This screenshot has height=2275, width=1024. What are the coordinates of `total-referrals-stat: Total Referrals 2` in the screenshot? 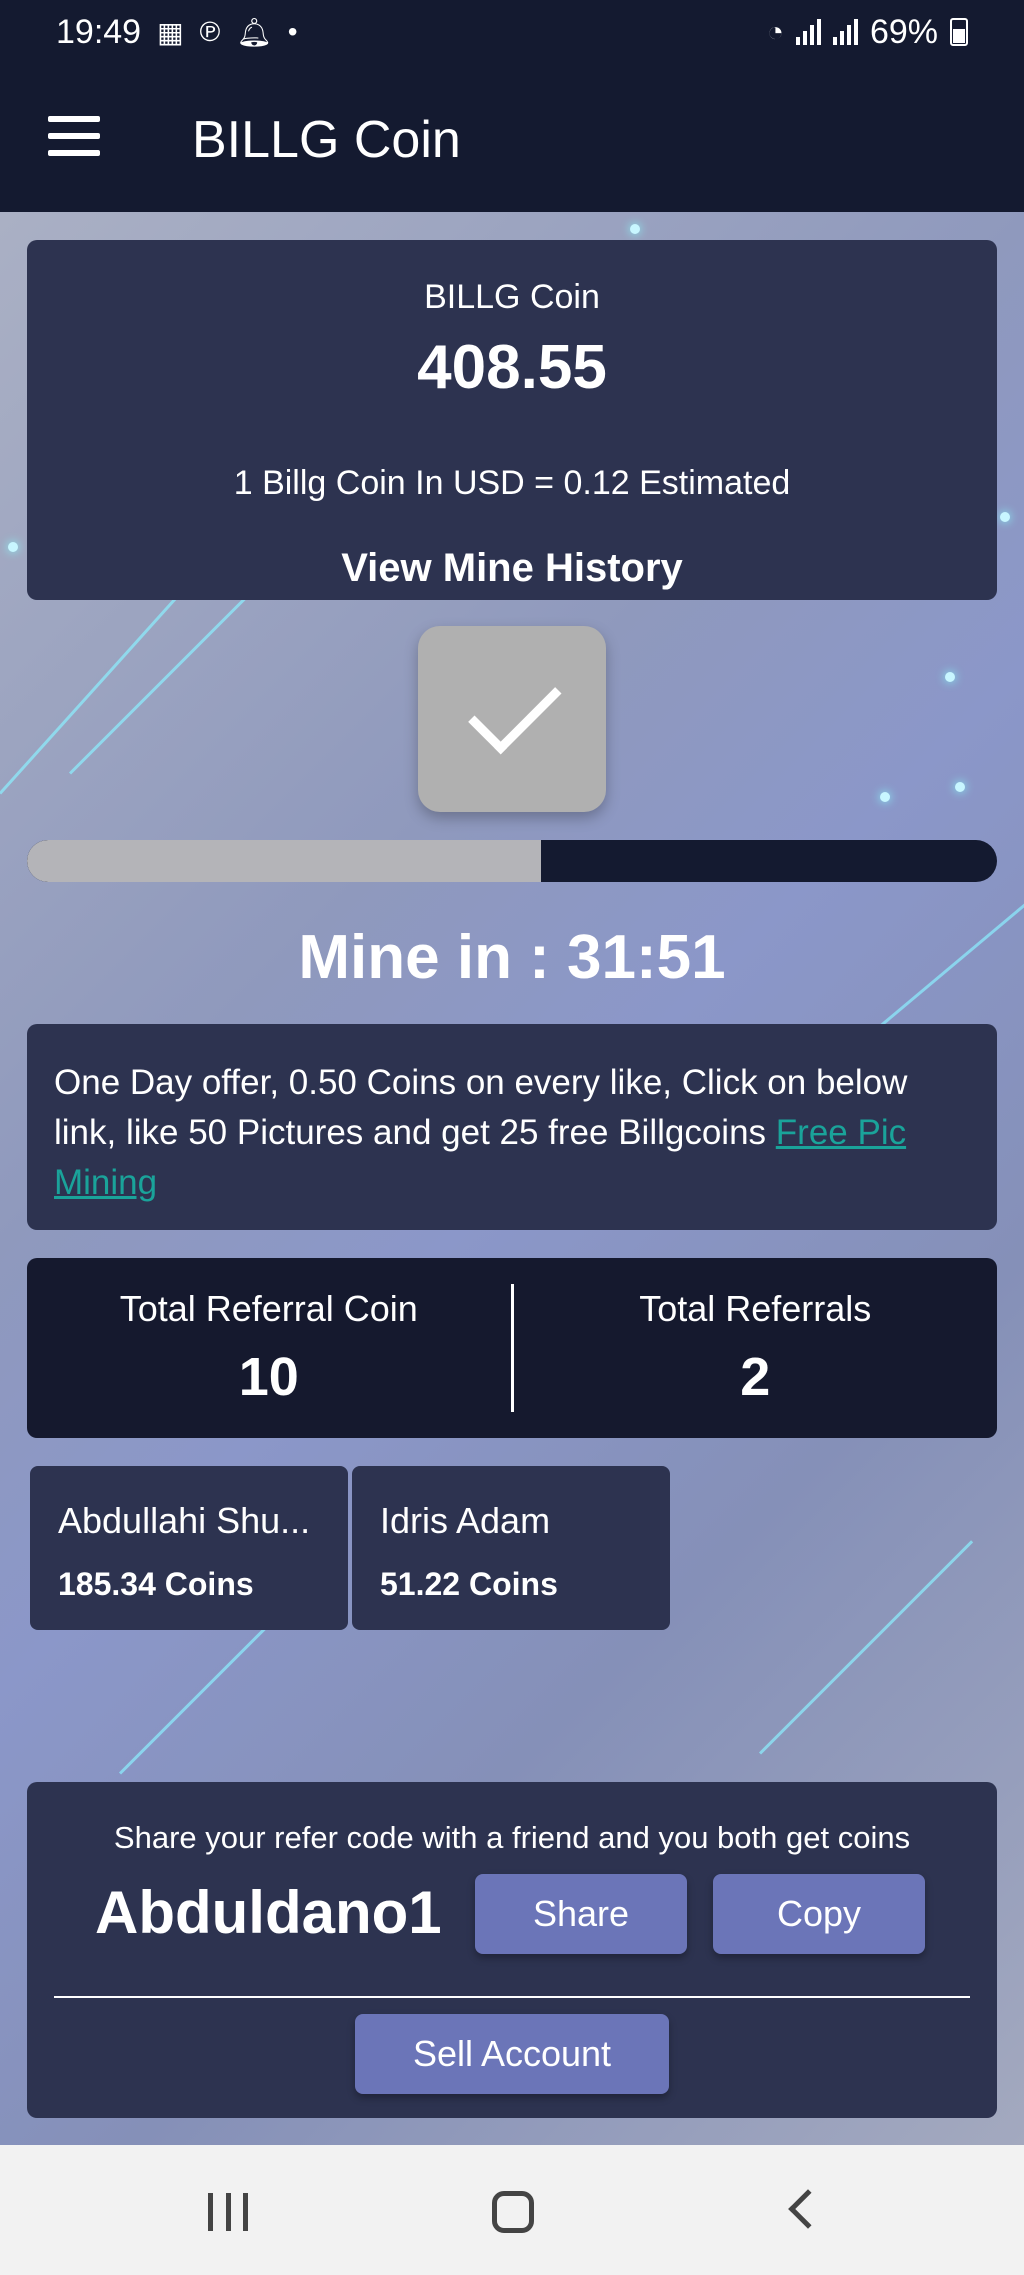 It's located at (756, 1348).